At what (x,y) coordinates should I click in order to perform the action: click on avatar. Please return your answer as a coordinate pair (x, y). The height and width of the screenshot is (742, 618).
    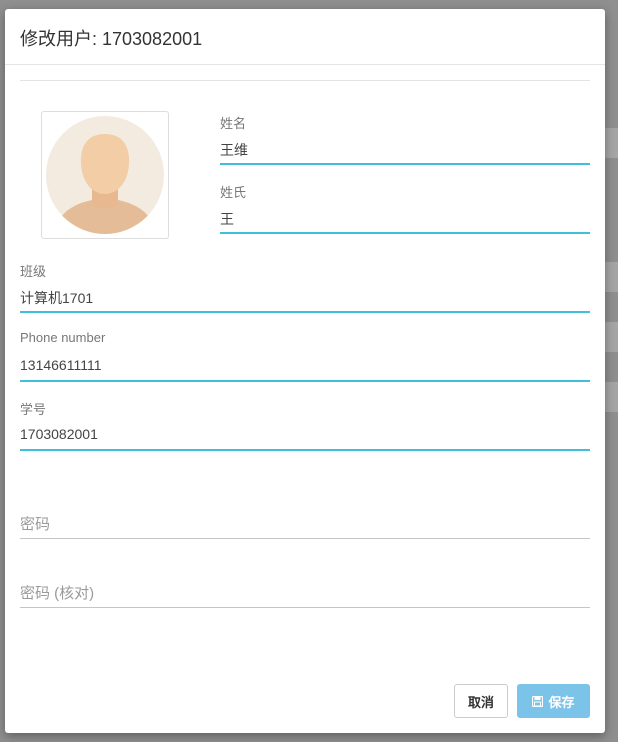
    Looking at the image, I should click on (105, 175).